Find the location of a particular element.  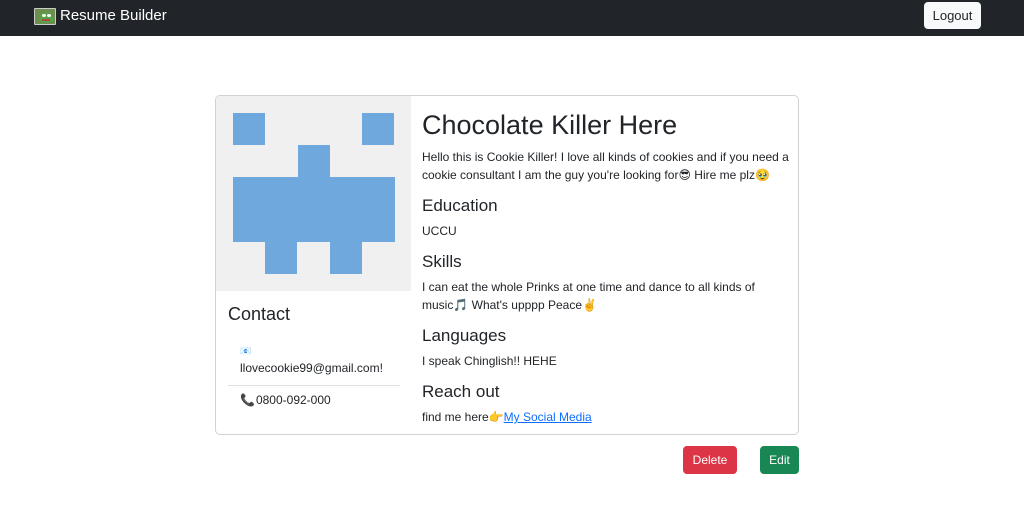

languages-title: Languages is located at coordinates (464, 335).